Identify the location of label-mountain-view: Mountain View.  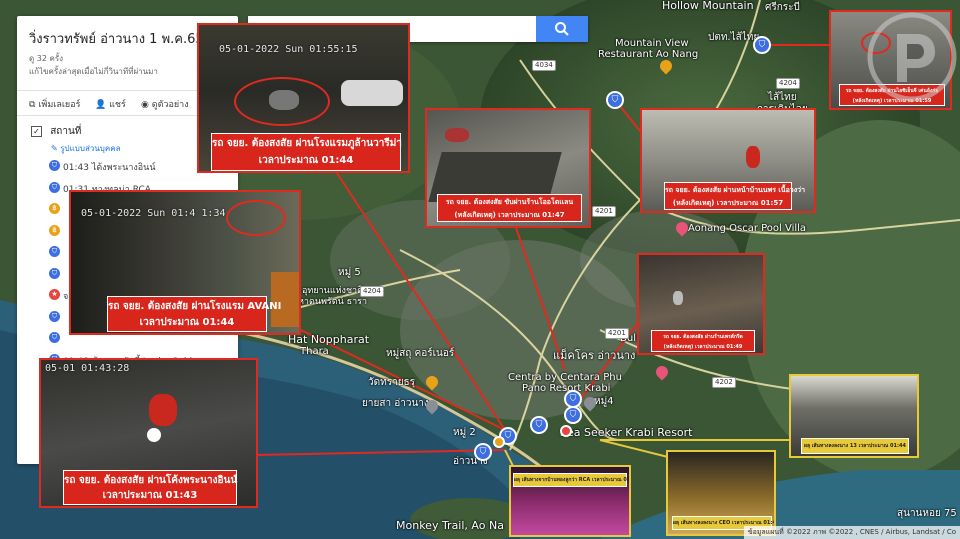
(652, 43).